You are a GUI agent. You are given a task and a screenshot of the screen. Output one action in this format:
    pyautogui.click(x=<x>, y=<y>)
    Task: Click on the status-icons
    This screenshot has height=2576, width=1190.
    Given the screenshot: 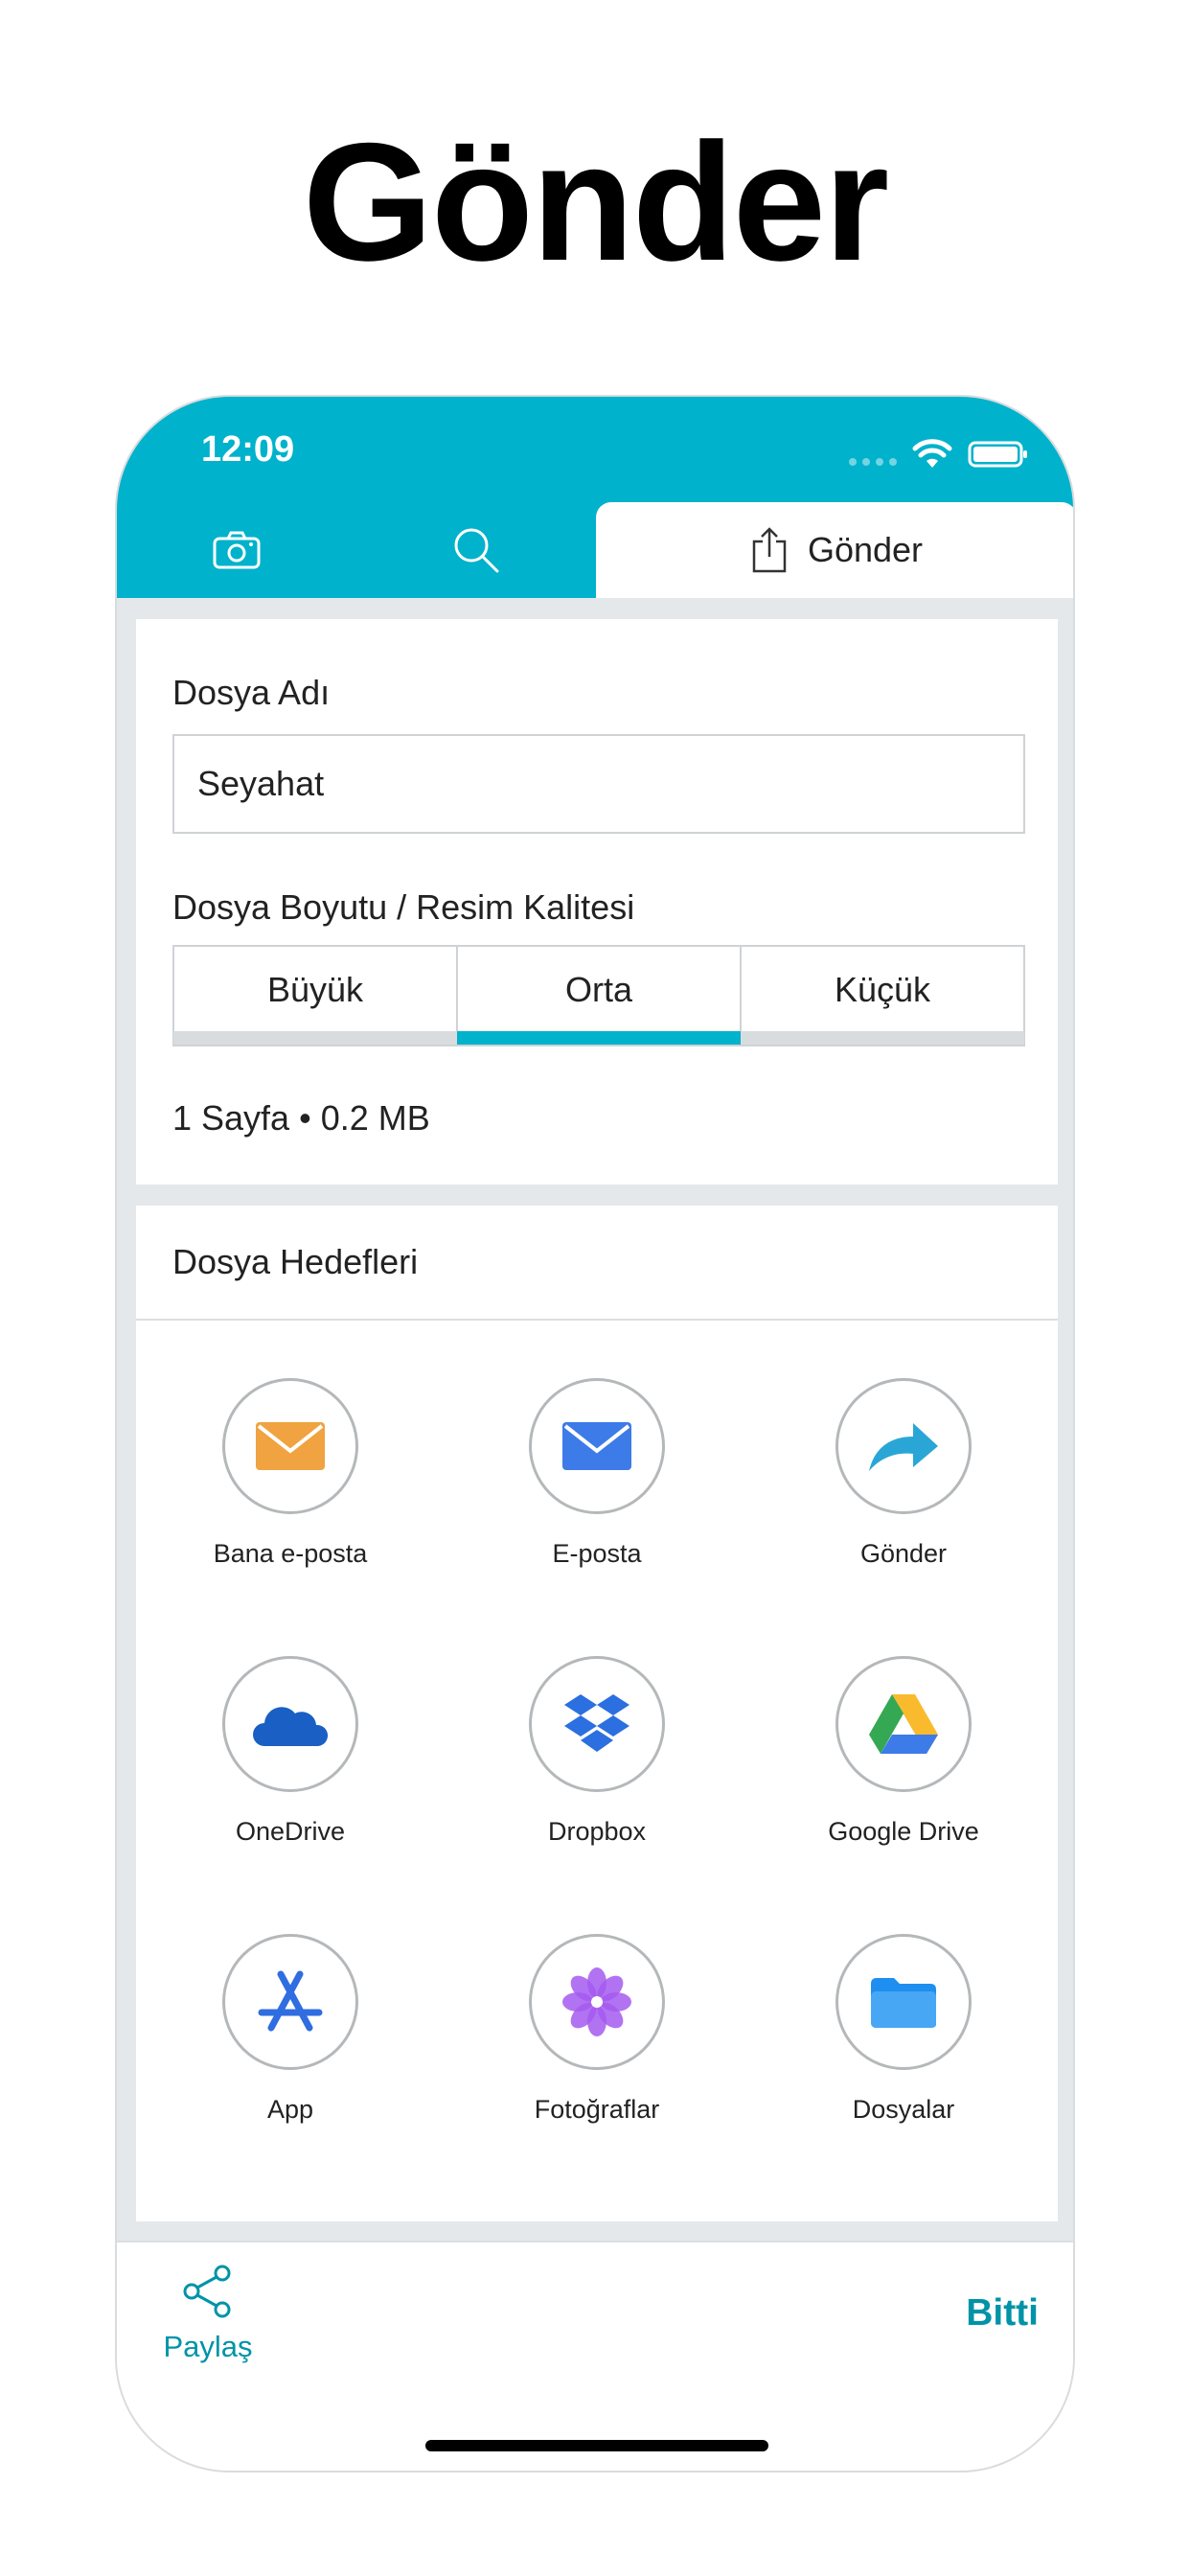 What is the action you would take?
    pyautogui.click(x=939, y=454)
    